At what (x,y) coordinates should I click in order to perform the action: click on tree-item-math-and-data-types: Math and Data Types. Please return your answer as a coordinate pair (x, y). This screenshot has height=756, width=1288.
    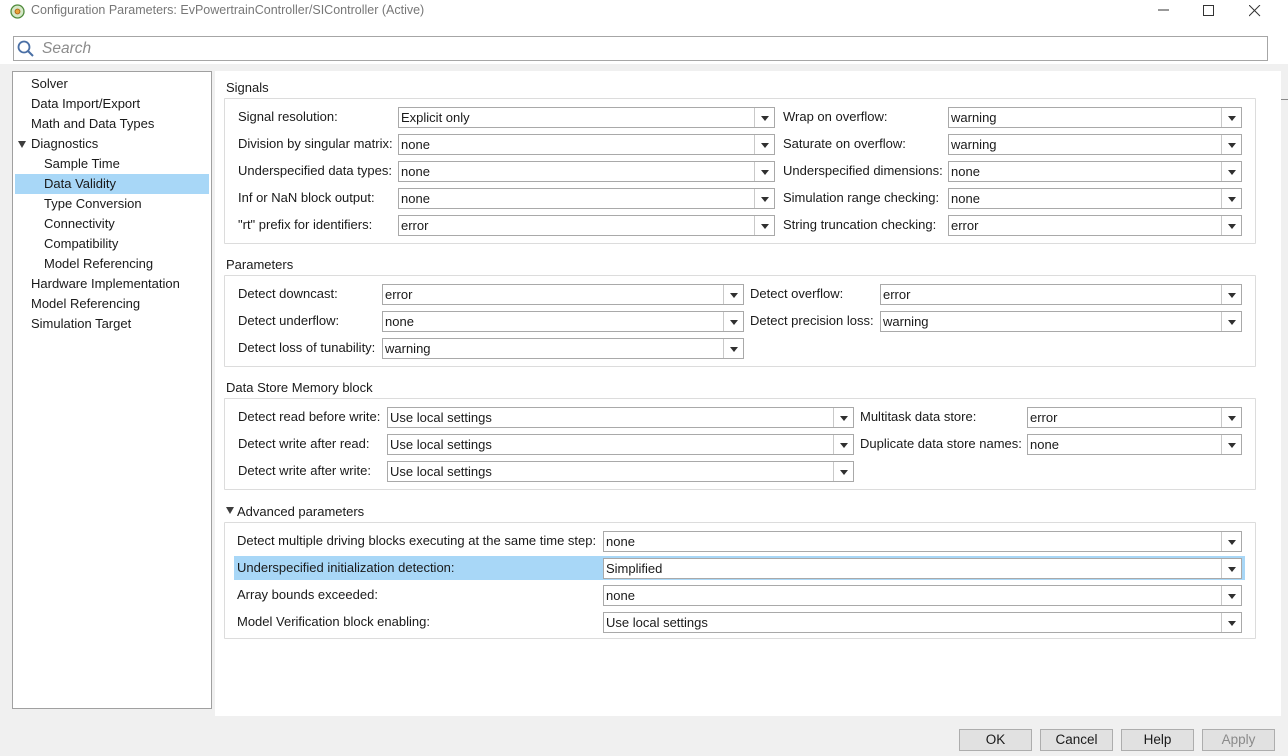
    Looking at the image, I should click on (92, 124).